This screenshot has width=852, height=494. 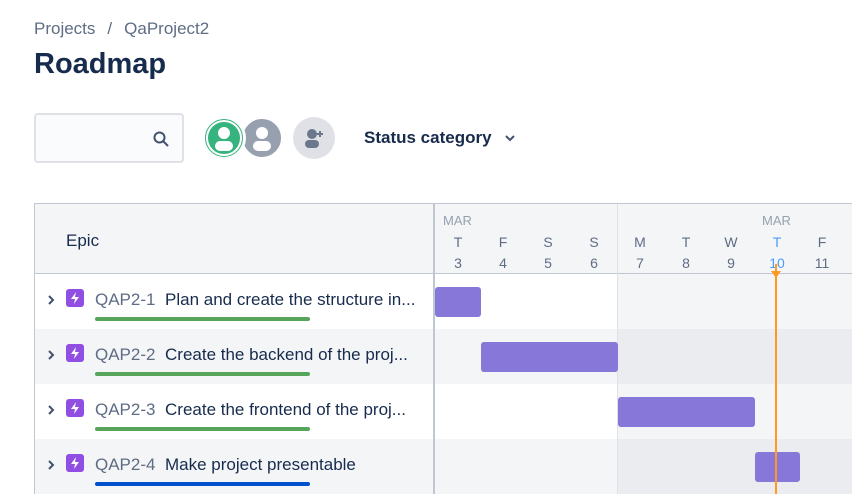 What do you see at coordinates (83, 240) in the screenshot?
I see `epic-column-header: Epic` at bounding box center [83, 240].